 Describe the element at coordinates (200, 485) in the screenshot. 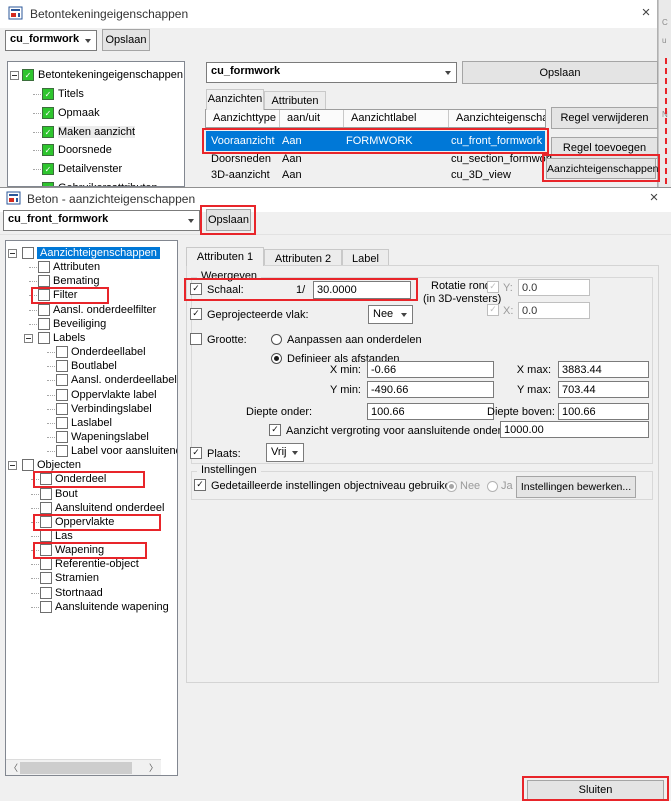

I see `gedetailleerd-checkbox: ✓` at that location.